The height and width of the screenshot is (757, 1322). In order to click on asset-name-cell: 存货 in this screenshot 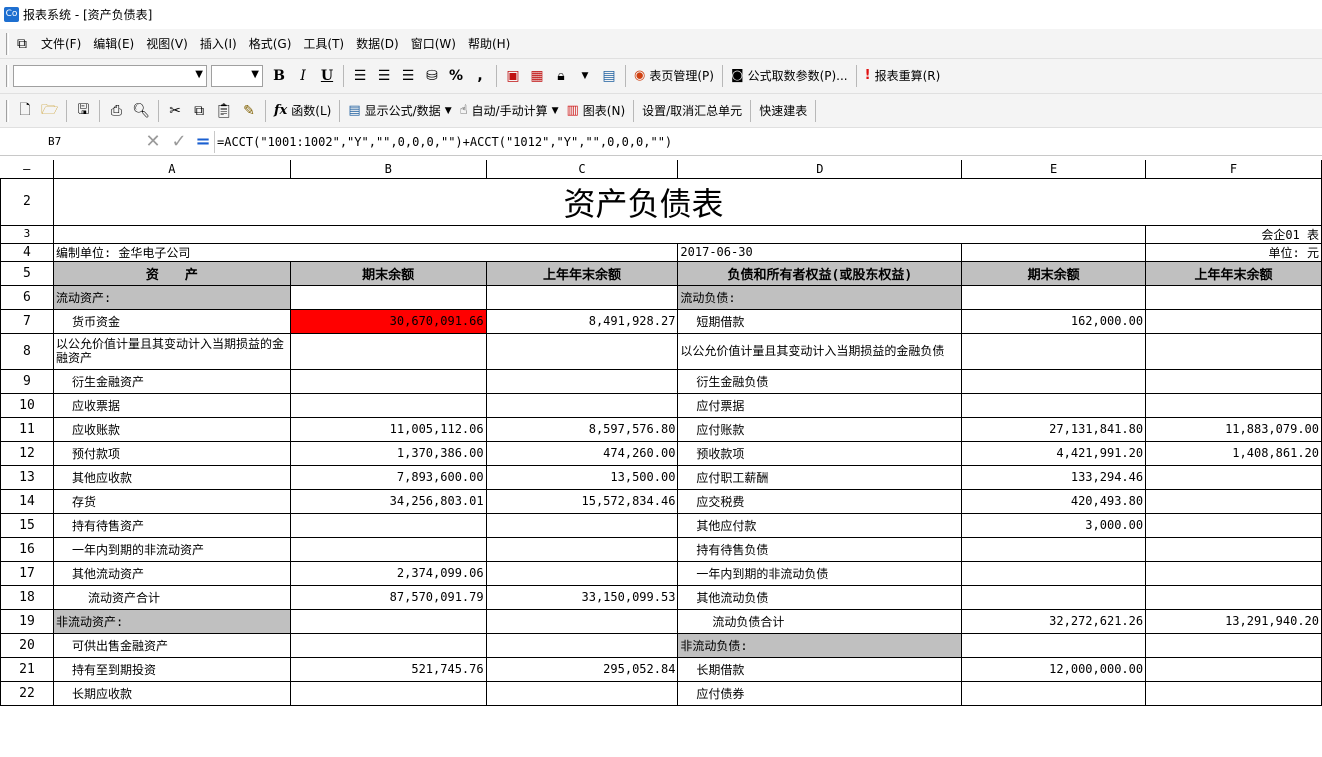, I will do `click(171, 501)`.